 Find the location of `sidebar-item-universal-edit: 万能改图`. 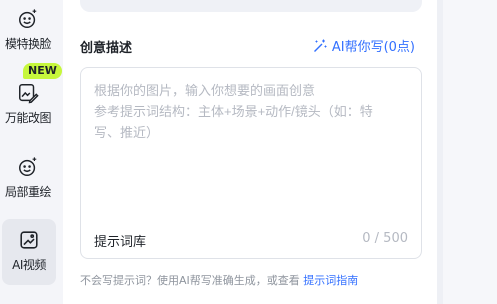

sidebar-item-universal-edit: 万能改图 is located at coordinates (28, 104).